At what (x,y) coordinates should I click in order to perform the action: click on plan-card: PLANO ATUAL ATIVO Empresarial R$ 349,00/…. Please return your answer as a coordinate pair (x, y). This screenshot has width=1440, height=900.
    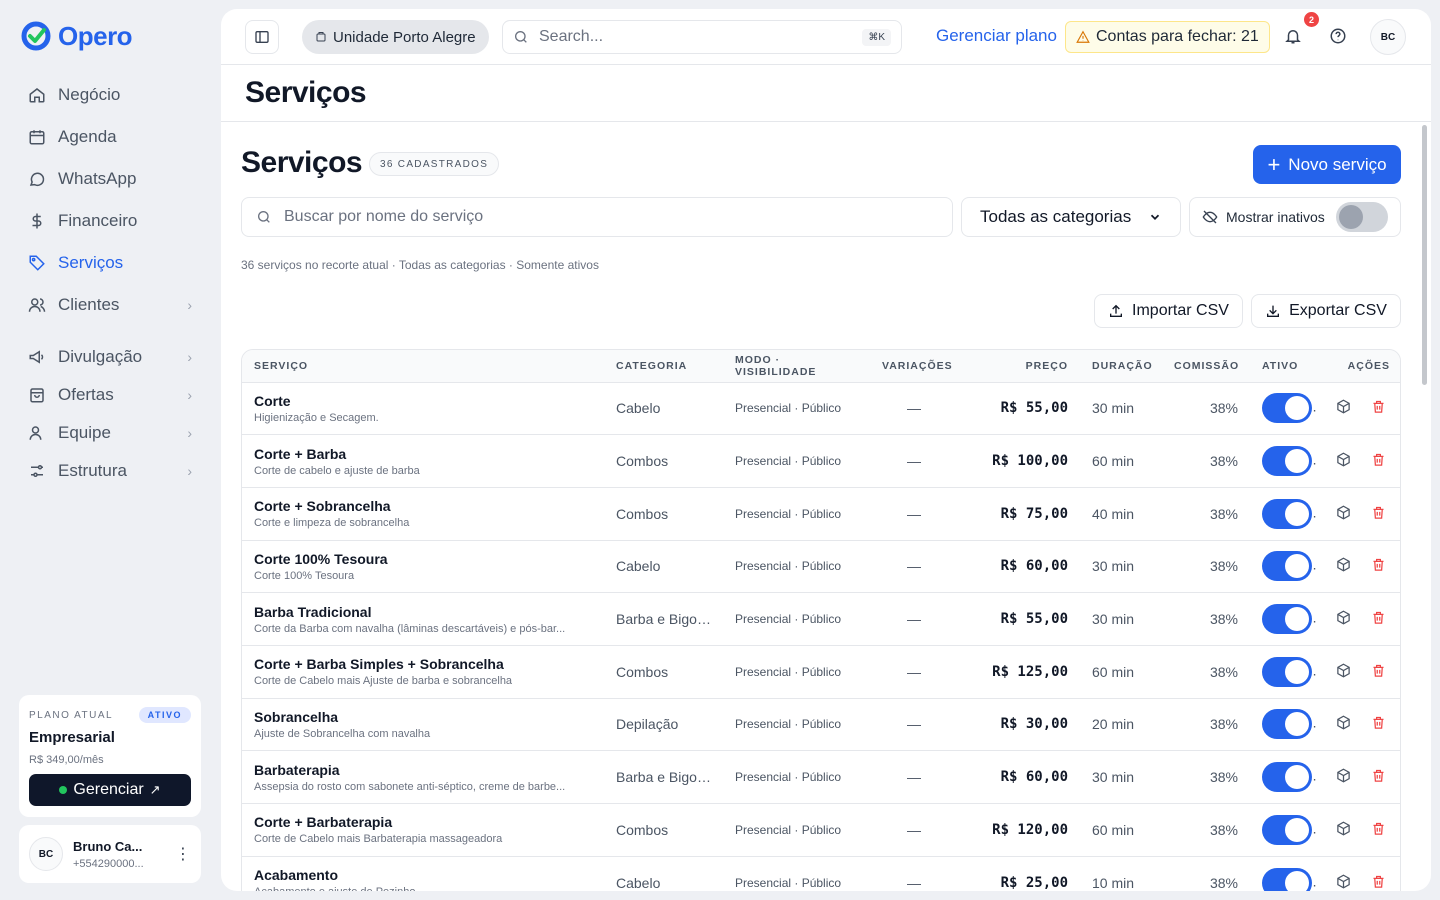
    Looking at the image, I should click on (110, 756).